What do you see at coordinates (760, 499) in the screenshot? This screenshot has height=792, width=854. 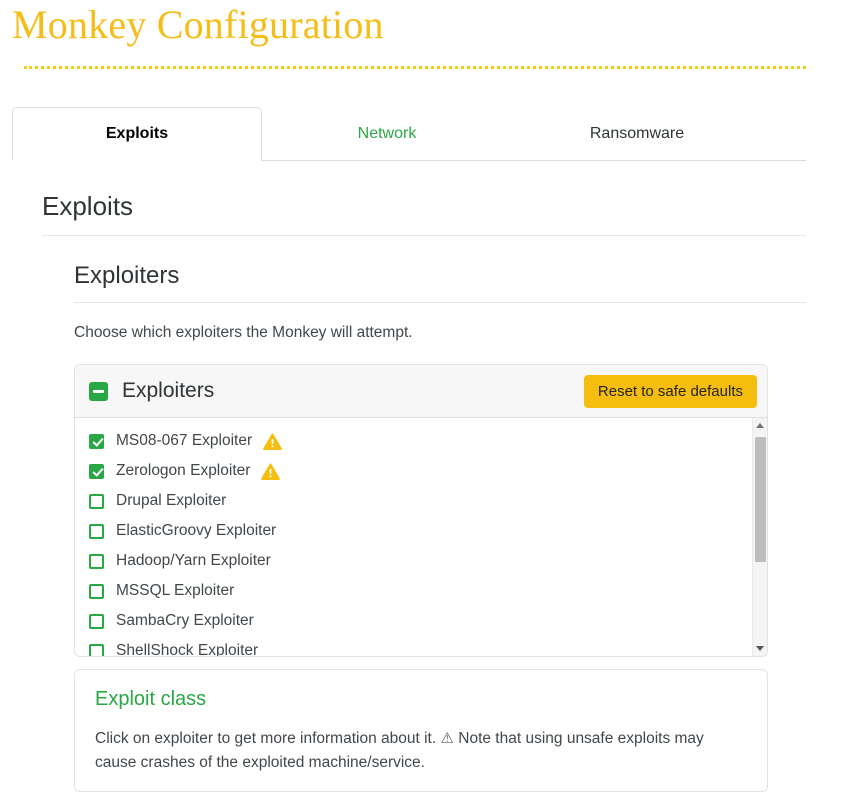 I see `scrollbar-thumb` at bounding box center [760, 499].